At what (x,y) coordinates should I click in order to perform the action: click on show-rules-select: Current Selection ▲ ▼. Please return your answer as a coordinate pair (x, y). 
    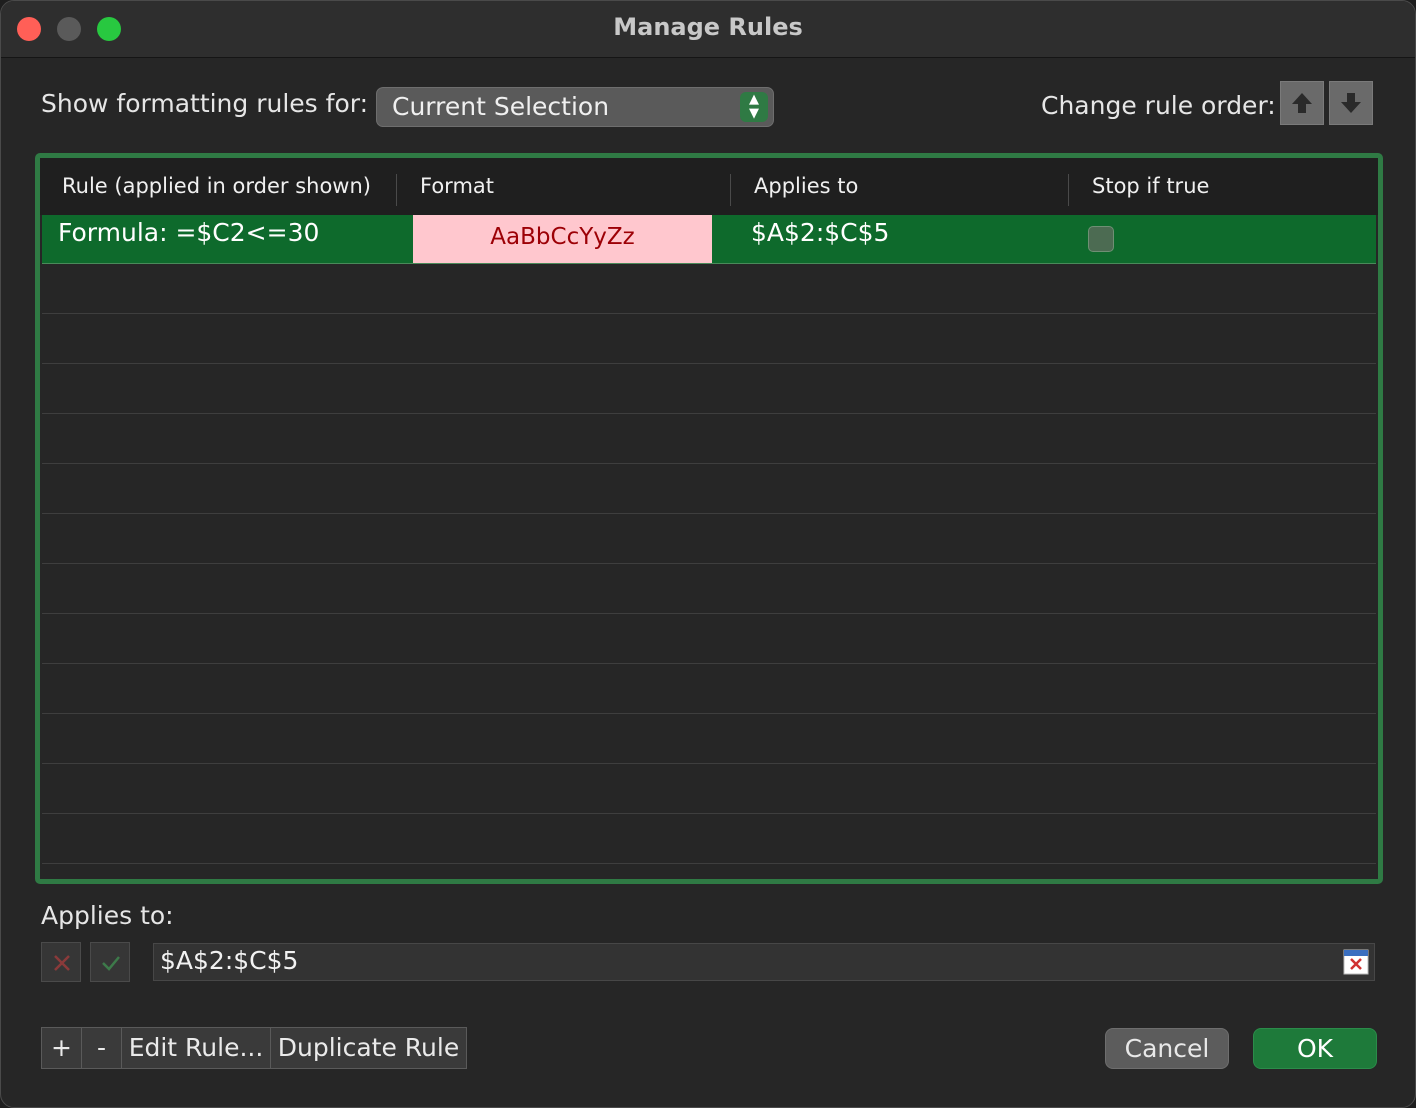
    Looking at the image, I should click on (575, 107).